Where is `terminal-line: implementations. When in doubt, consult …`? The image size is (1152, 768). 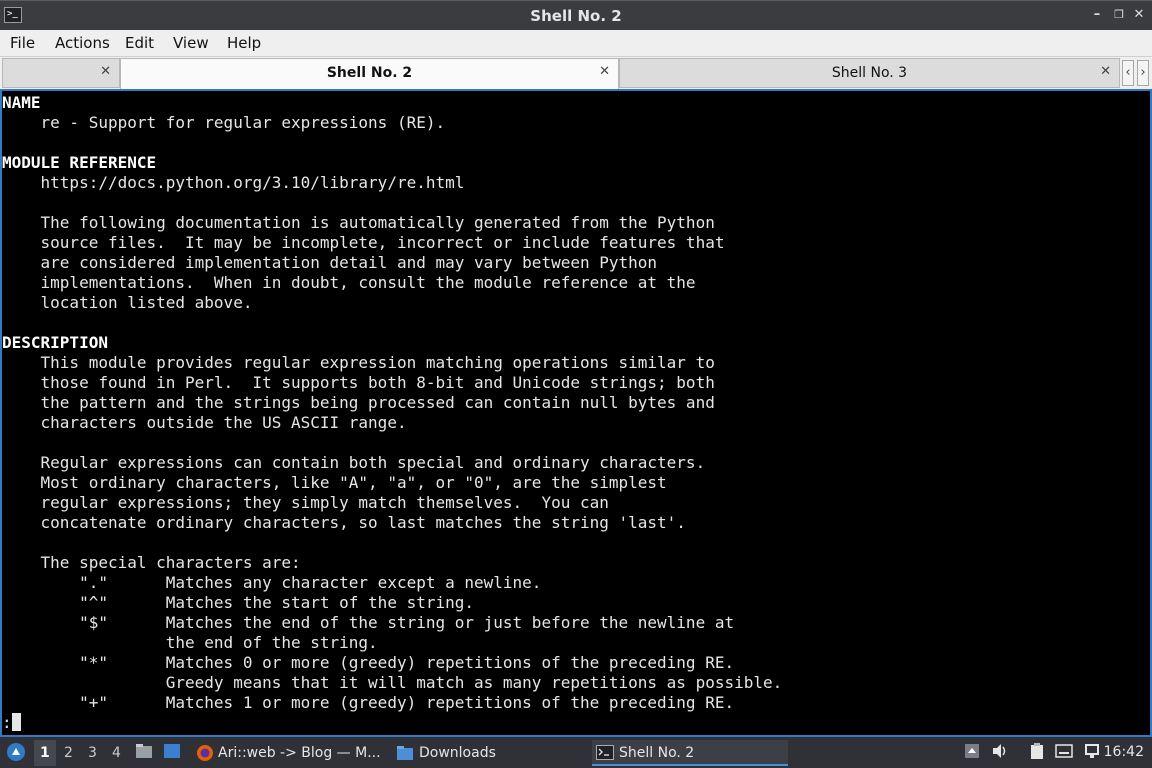
terminal-line: implementations. When in doubt, consult … is located at coordinates (349, 282).